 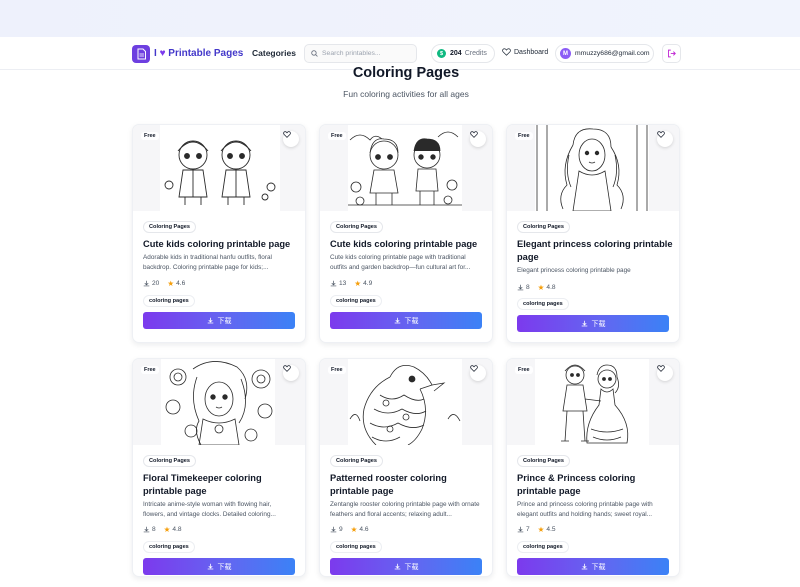 I want to click on download-count: 13, so click(x=343, y=283).